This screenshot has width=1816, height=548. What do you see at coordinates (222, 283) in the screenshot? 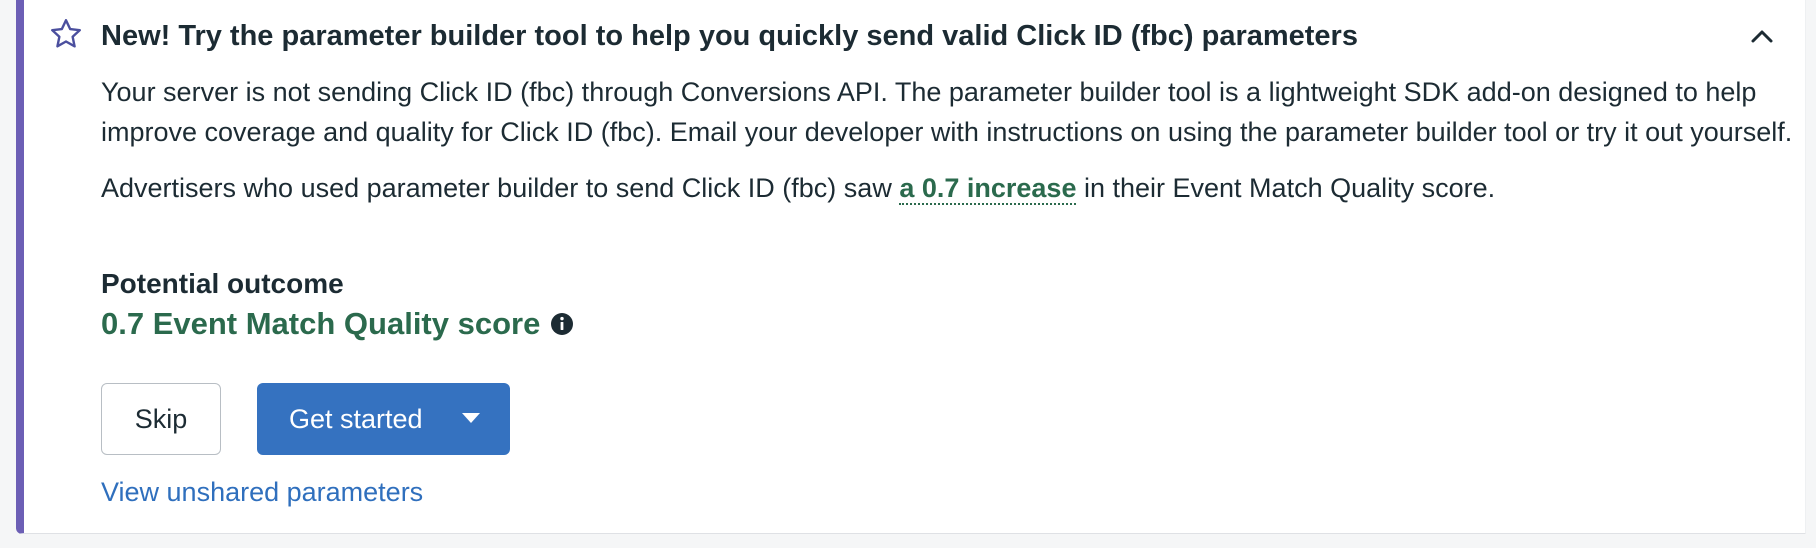
I see `outcome-label: Potential outcome` at bounding box center [222, 283].